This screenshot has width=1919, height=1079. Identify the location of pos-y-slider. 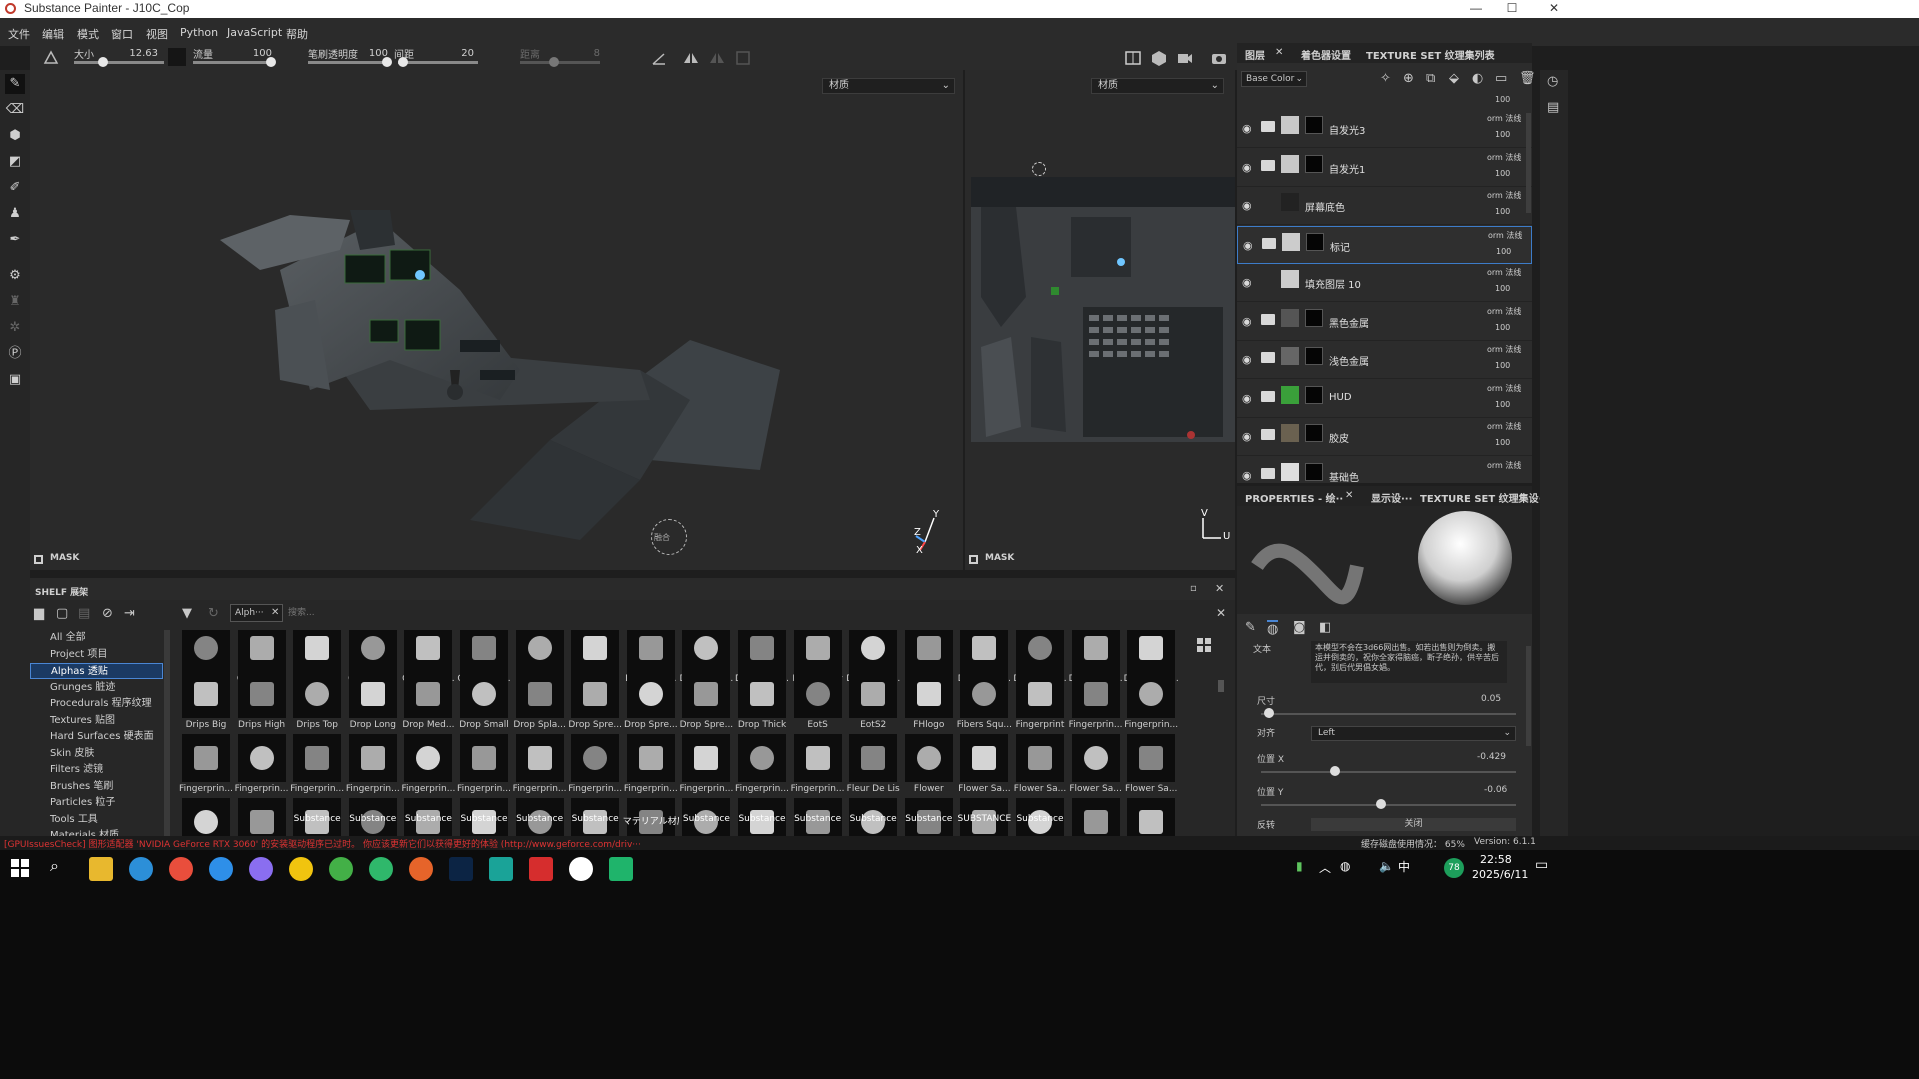
(1388, 805).